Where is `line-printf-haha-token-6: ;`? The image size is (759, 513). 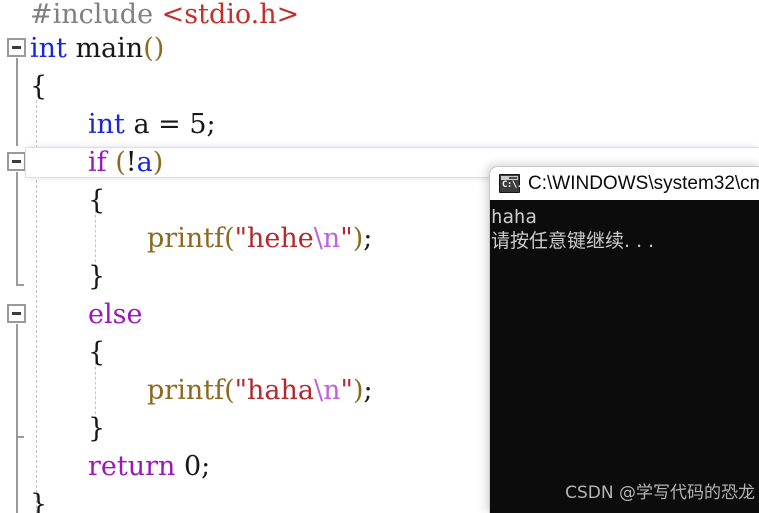
line-printf-haha-token-6: ; is located at coordinates (368, 390).